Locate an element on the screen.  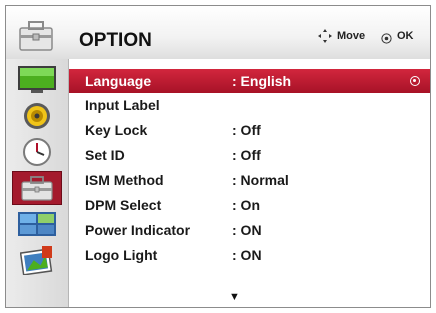
menu-item-value: : Normal is located at coordinates (260, 180).